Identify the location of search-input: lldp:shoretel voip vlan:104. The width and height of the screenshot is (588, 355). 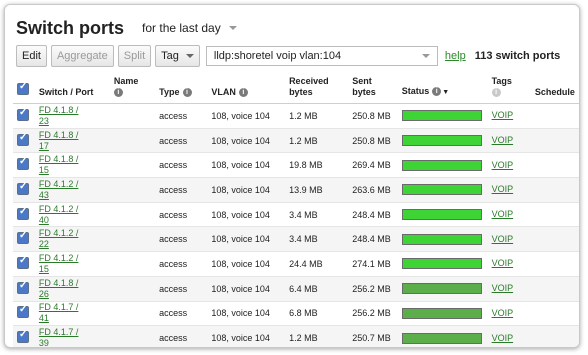
(321, 56).